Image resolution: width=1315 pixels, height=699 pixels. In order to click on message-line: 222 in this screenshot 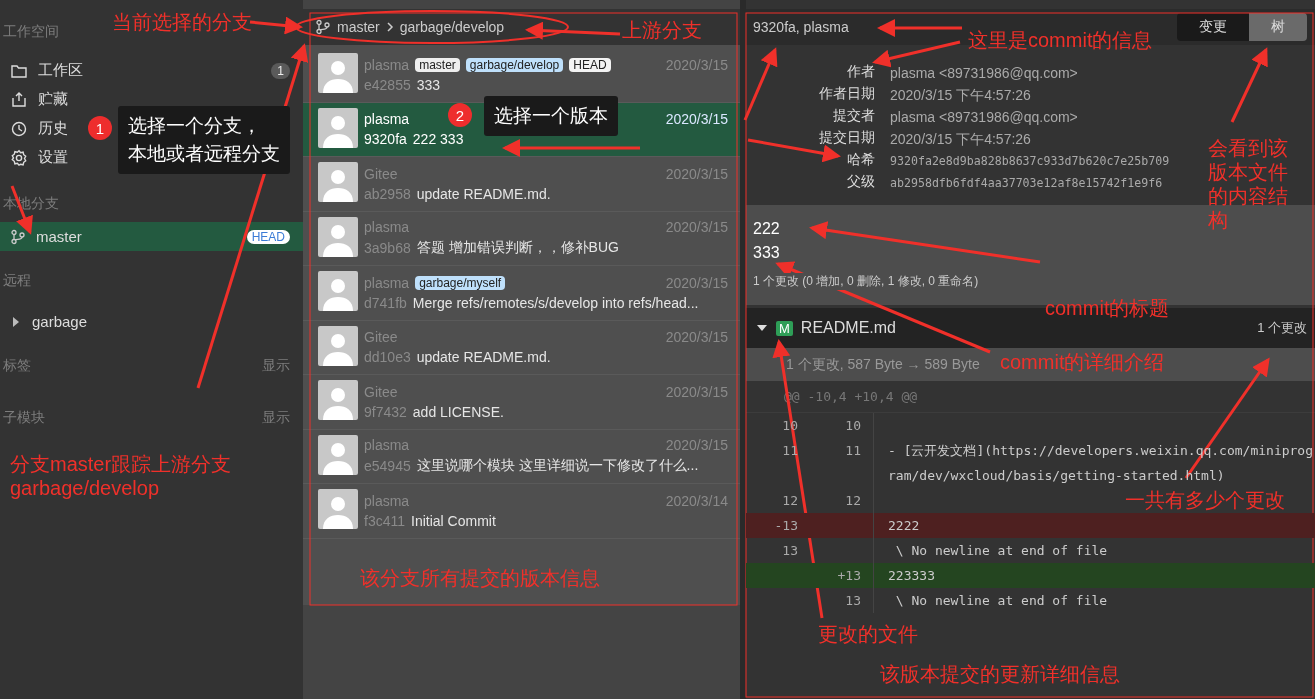, I will do `click(766, 229)`.